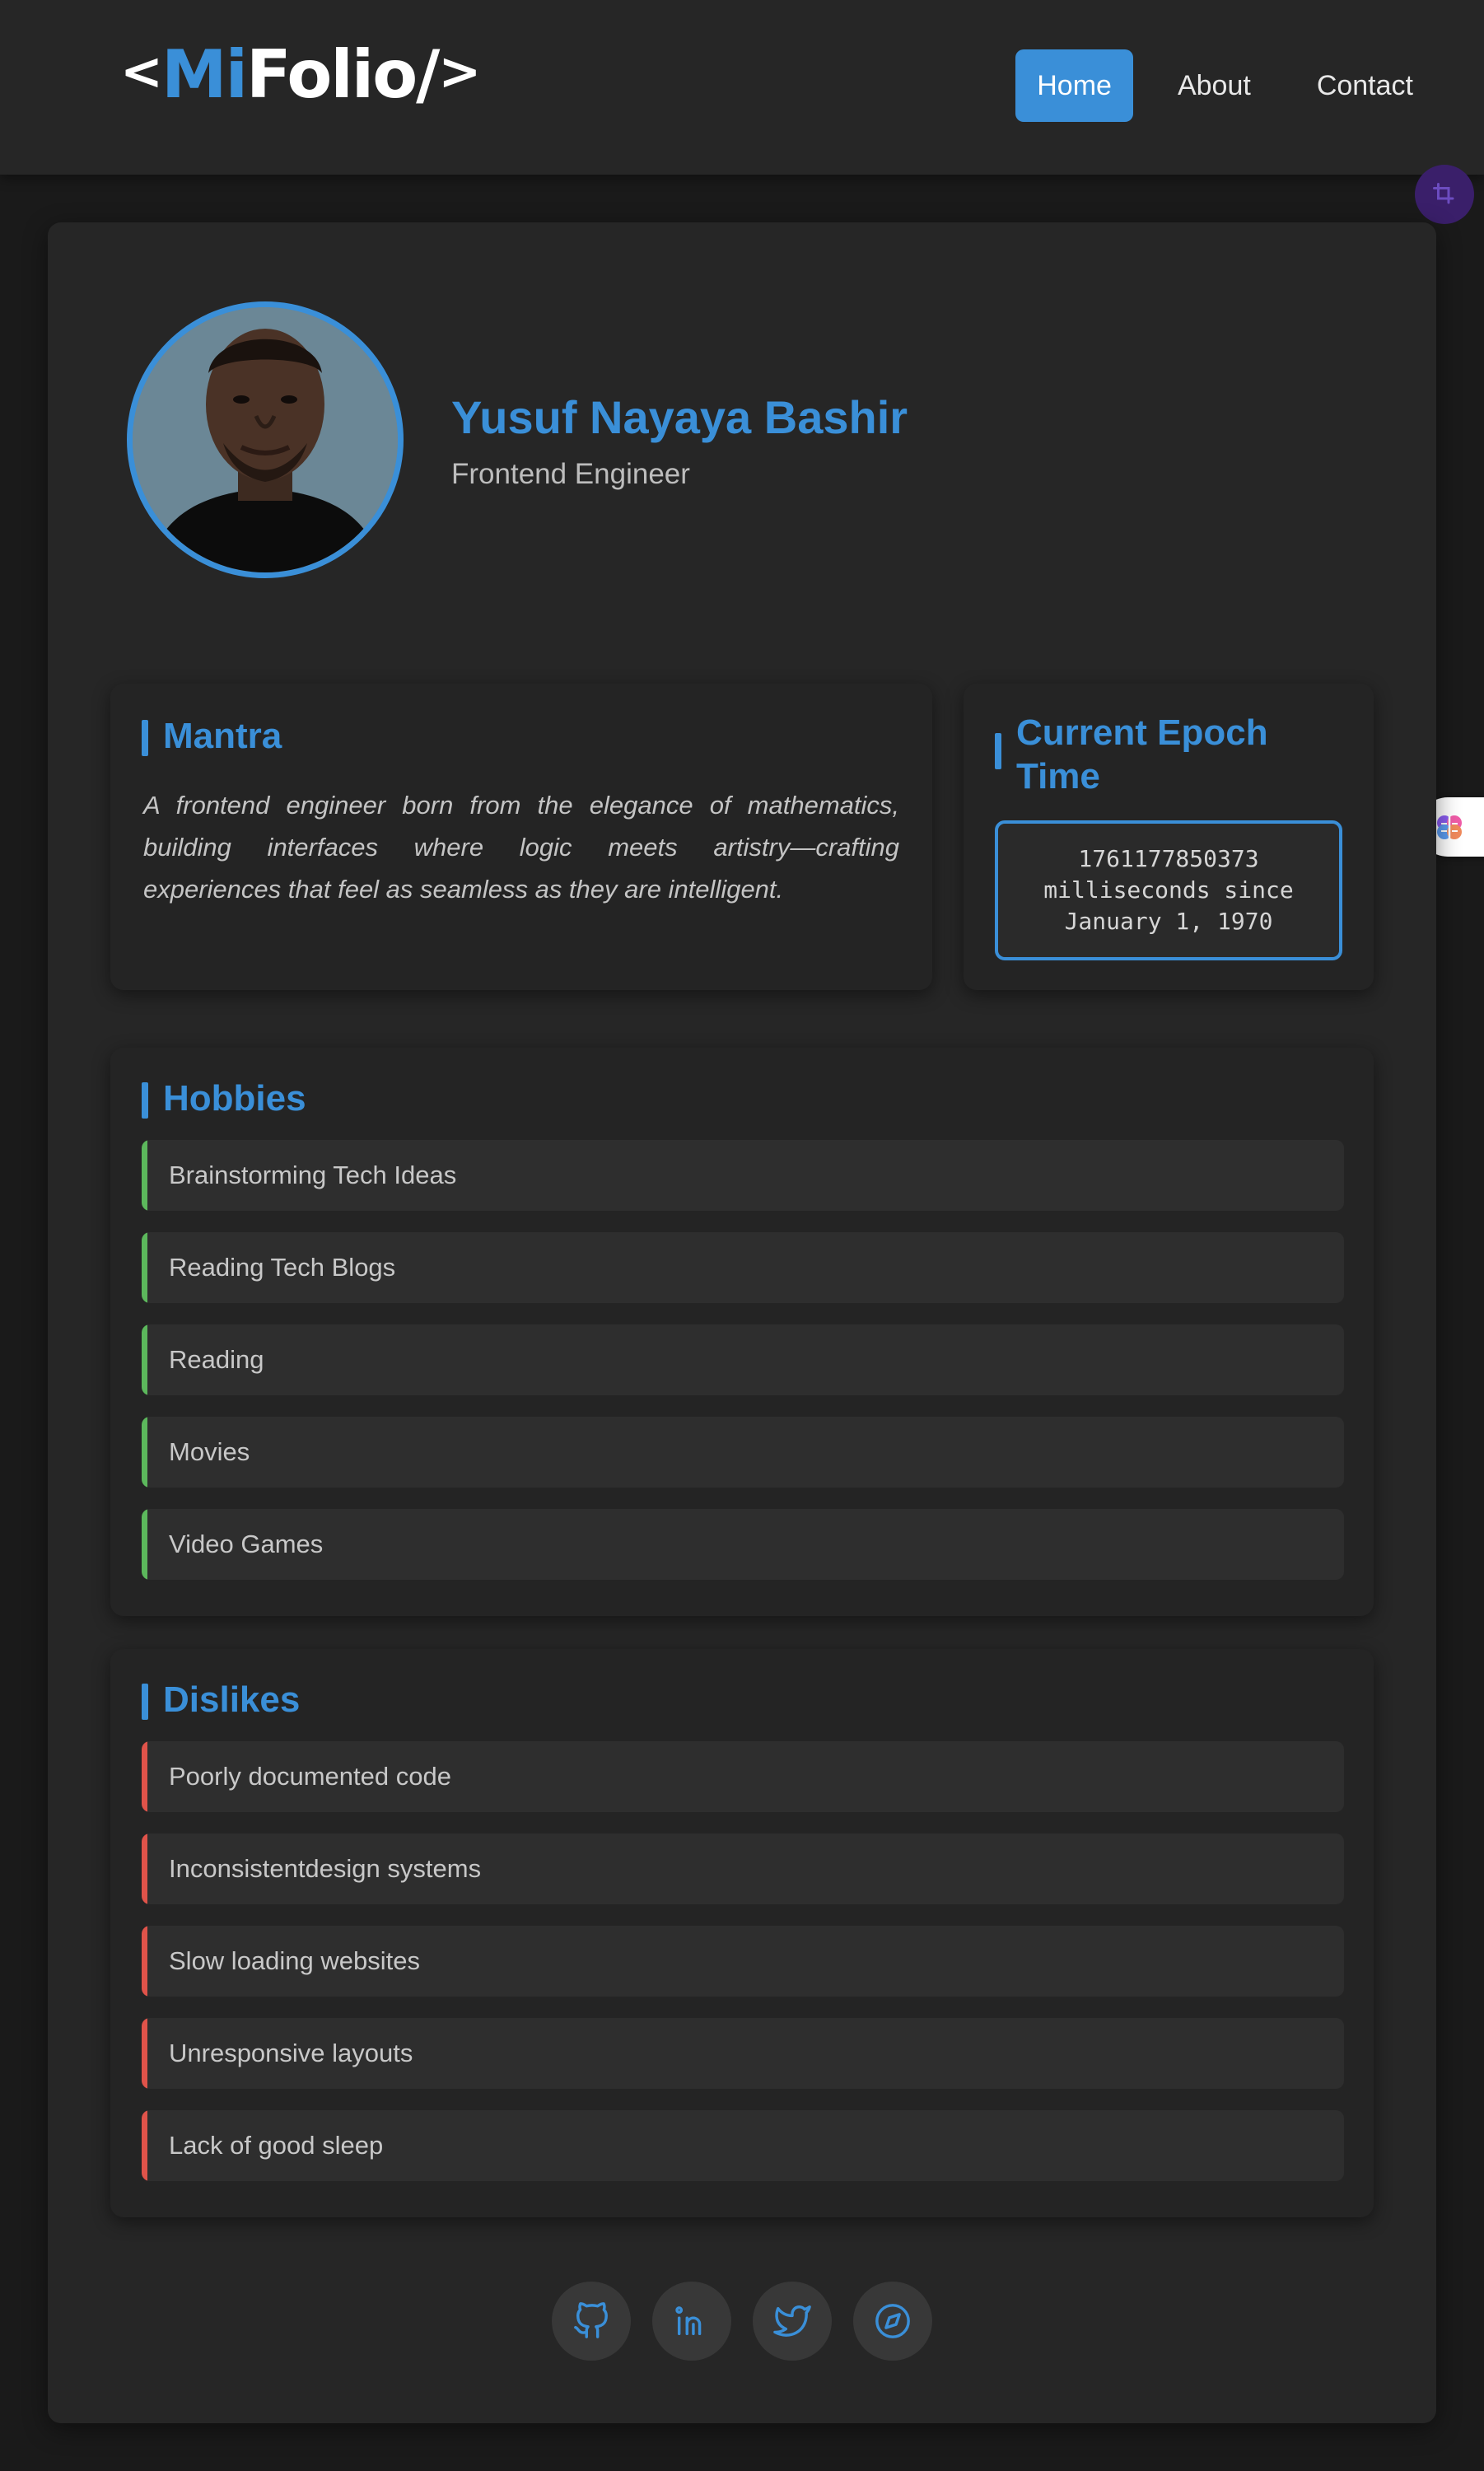 The image size is (1484, 2471). I want to click on profile-avatar, so click(265, 439).